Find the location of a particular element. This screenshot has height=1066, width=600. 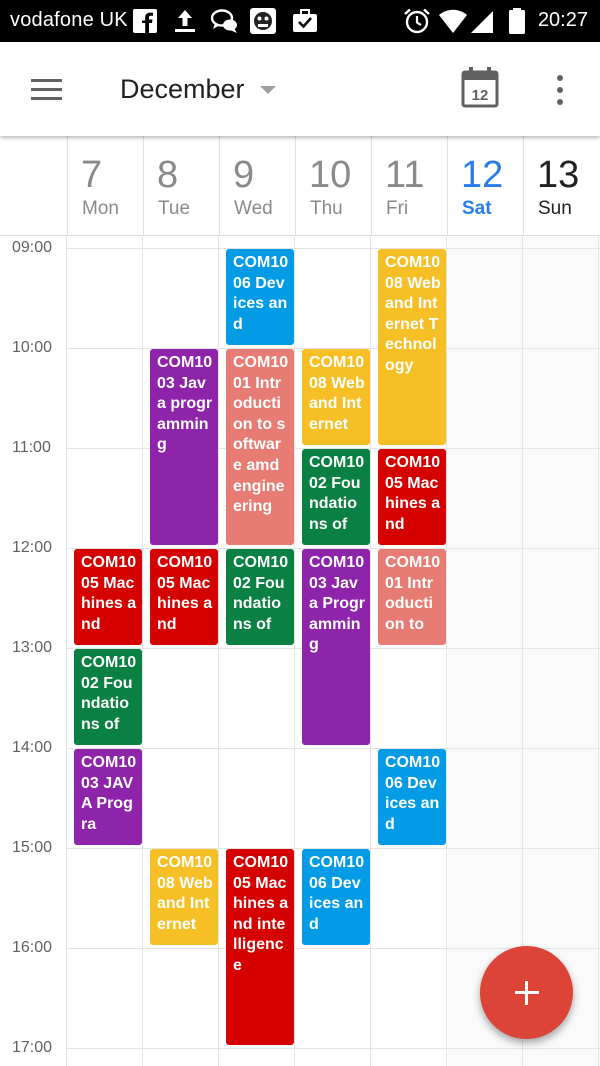

calendar-event: COM1001 Introduction to is located at coordinates (412, 597).